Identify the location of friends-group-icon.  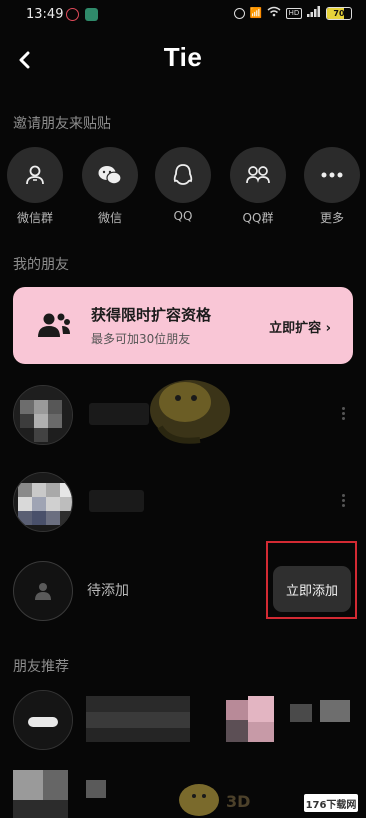
(54, 325).